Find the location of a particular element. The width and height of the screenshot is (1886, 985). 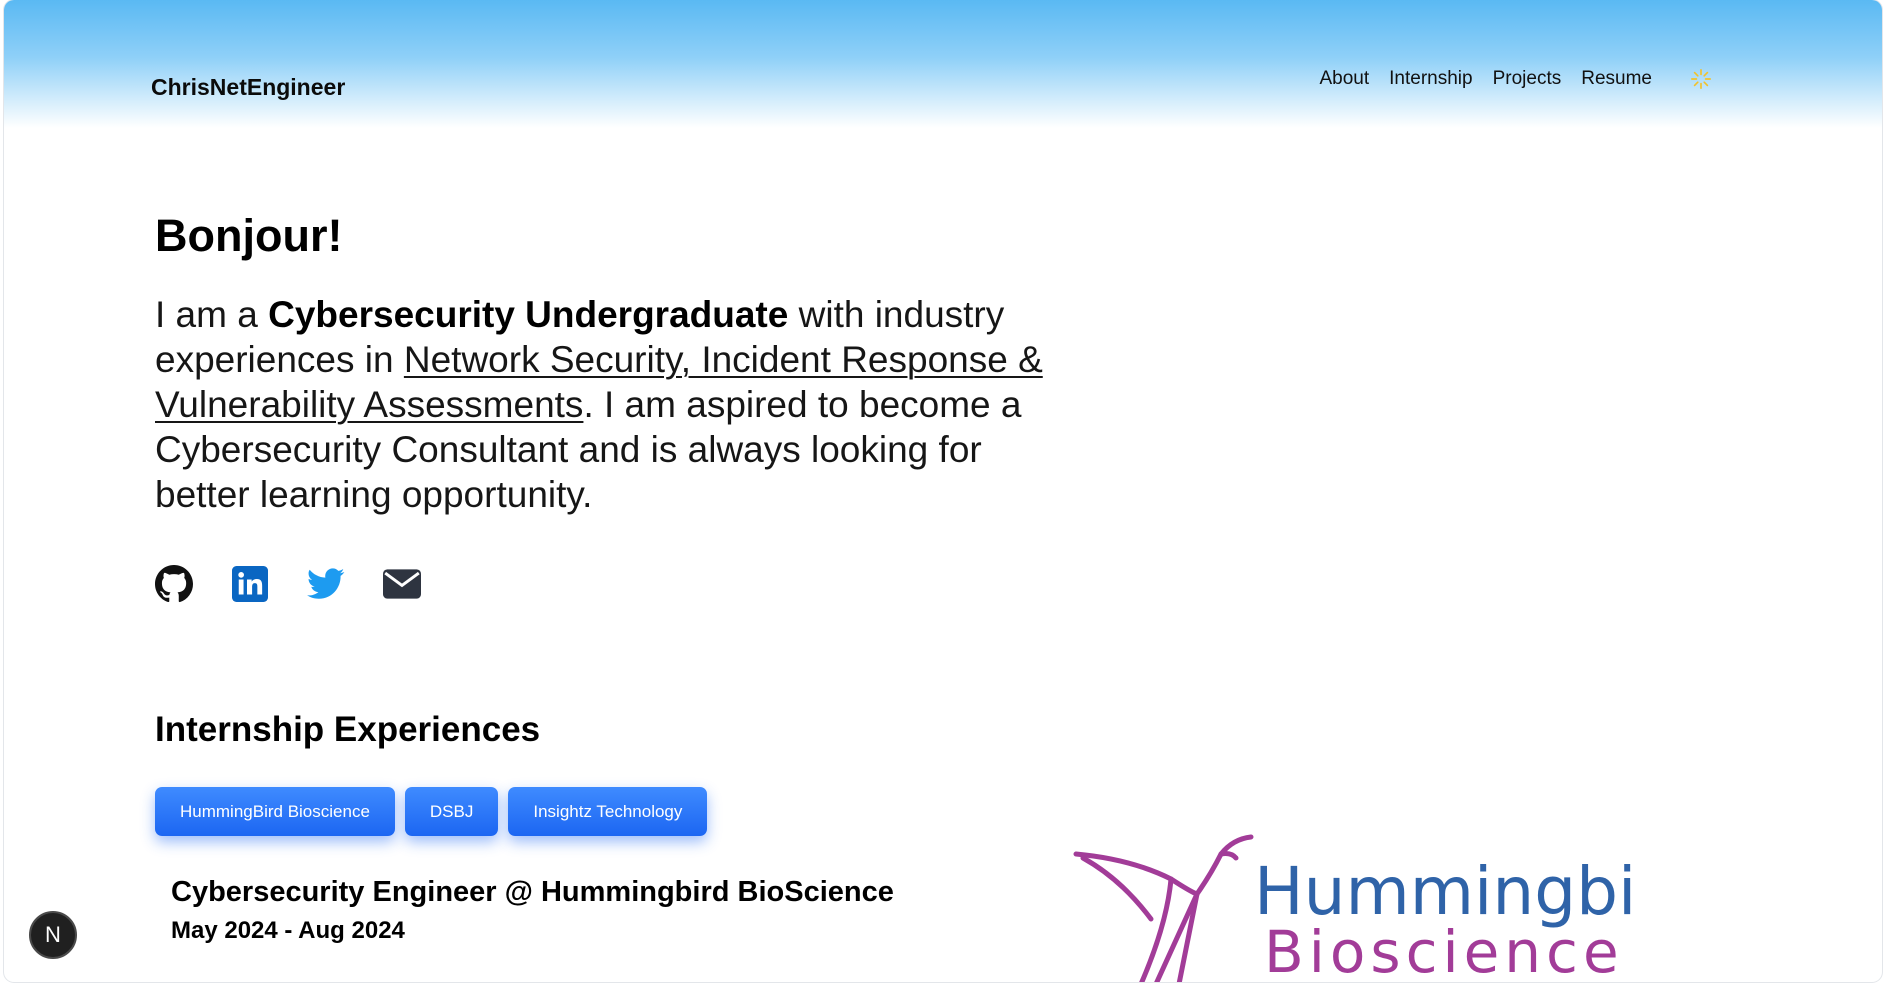

theme-toggle-button is located at coordinates (1701, 79).